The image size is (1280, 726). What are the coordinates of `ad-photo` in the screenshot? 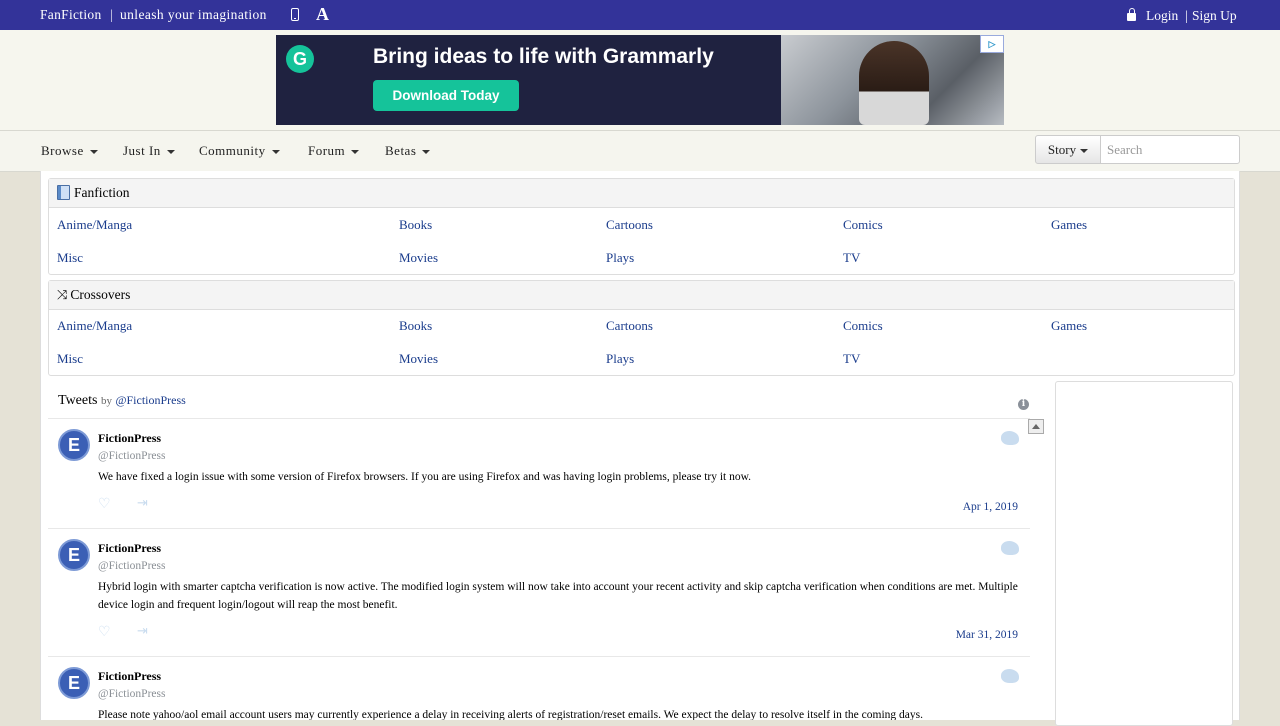 It's located at (892, 80).